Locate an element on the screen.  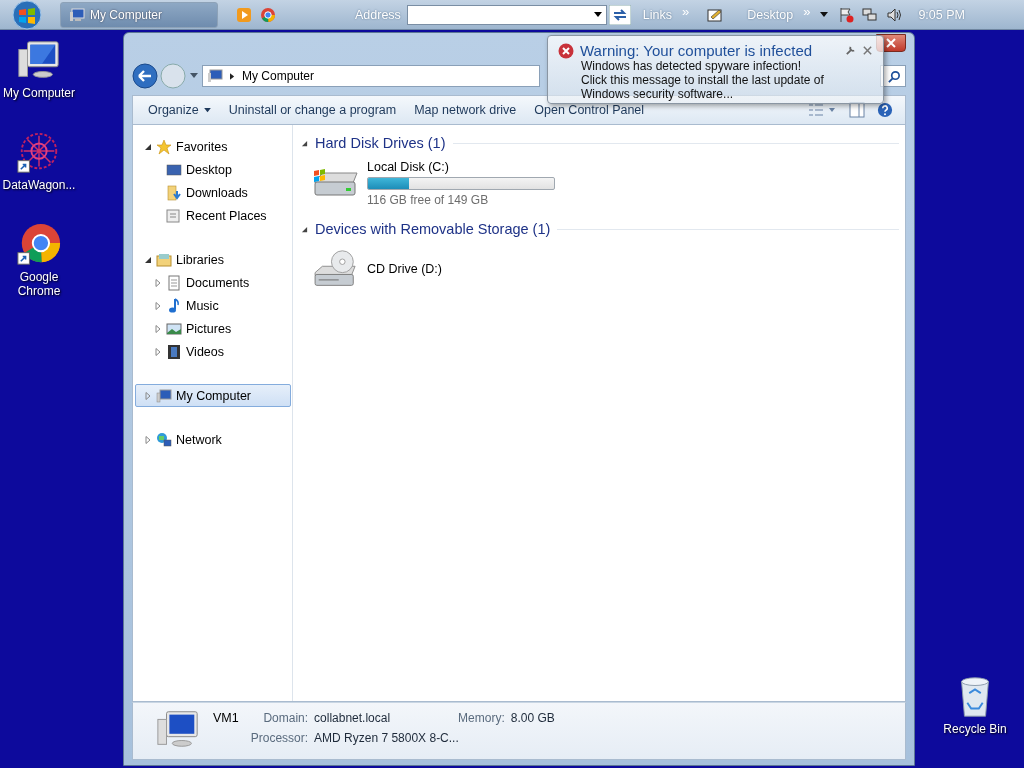
detail-value: collabnet.local is located at coordinates (353, 718).